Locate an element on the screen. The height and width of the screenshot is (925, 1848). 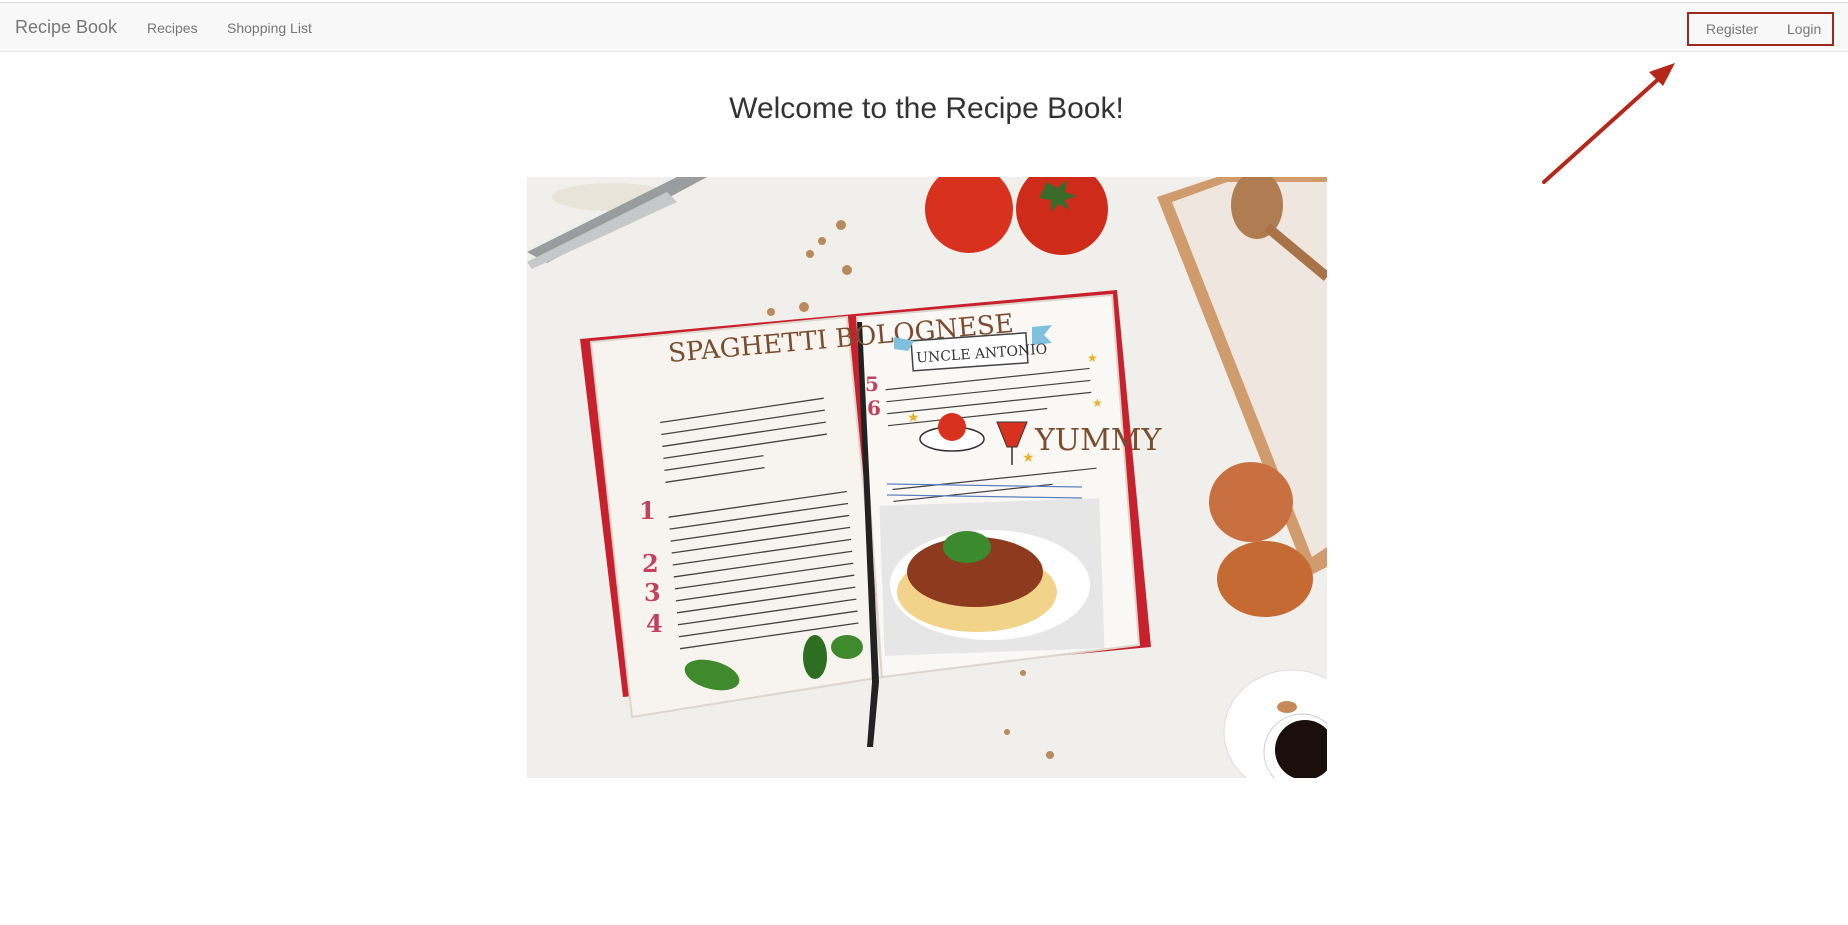
nav-link-recipes: Recipes is located at coordinates (172, 28).